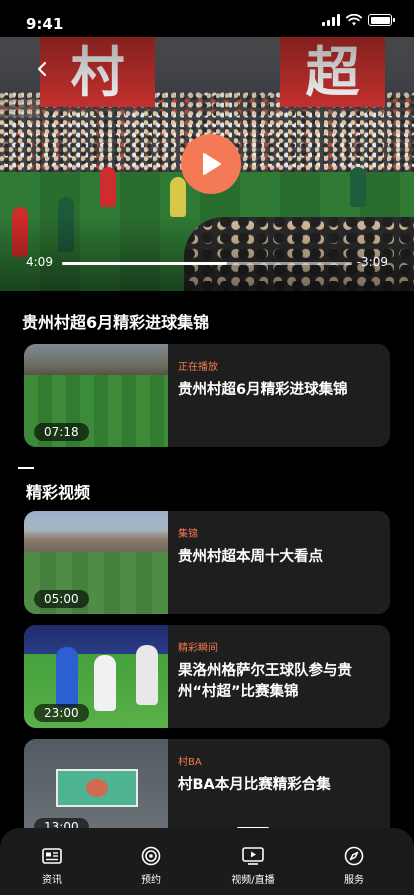 The image size is (414, 895). I want to click on news-icon, so click(52, 856).